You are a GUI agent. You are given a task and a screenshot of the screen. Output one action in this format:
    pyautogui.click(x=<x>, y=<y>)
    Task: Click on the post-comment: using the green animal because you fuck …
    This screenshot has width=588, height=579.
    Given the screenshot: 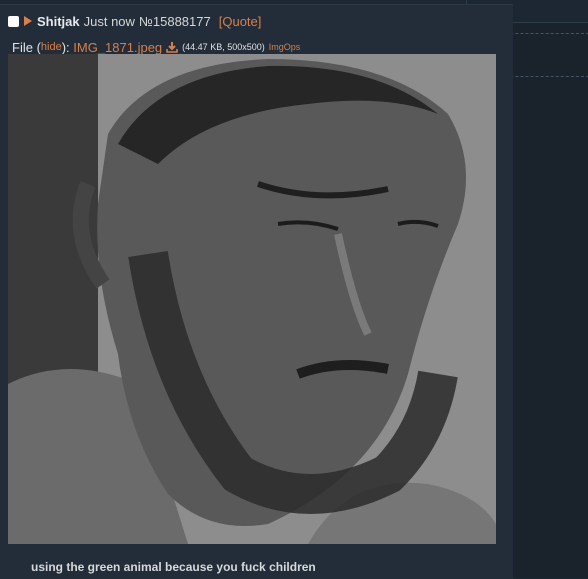 What is the action you would take?
    pyautogui.click(x=173, y=567)
    